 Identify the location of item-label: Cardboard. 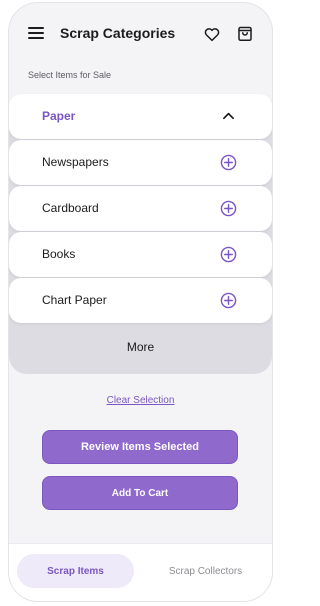
(70, 208).